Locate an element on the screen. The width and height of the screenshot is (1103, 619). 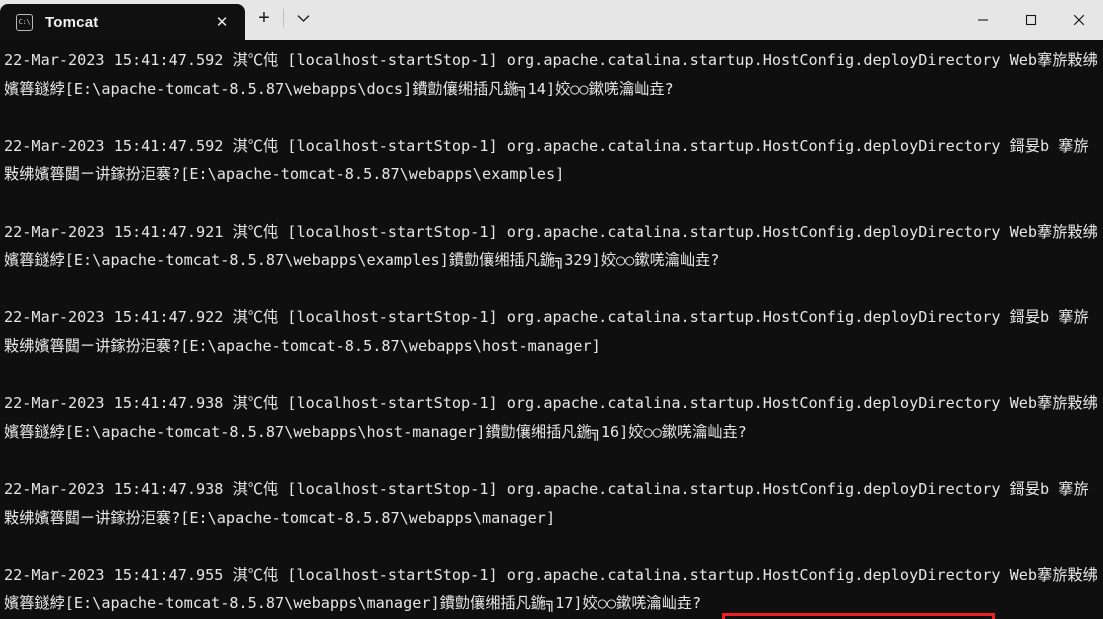
tab-title: Tomcat is located at coordinates (72, 22).